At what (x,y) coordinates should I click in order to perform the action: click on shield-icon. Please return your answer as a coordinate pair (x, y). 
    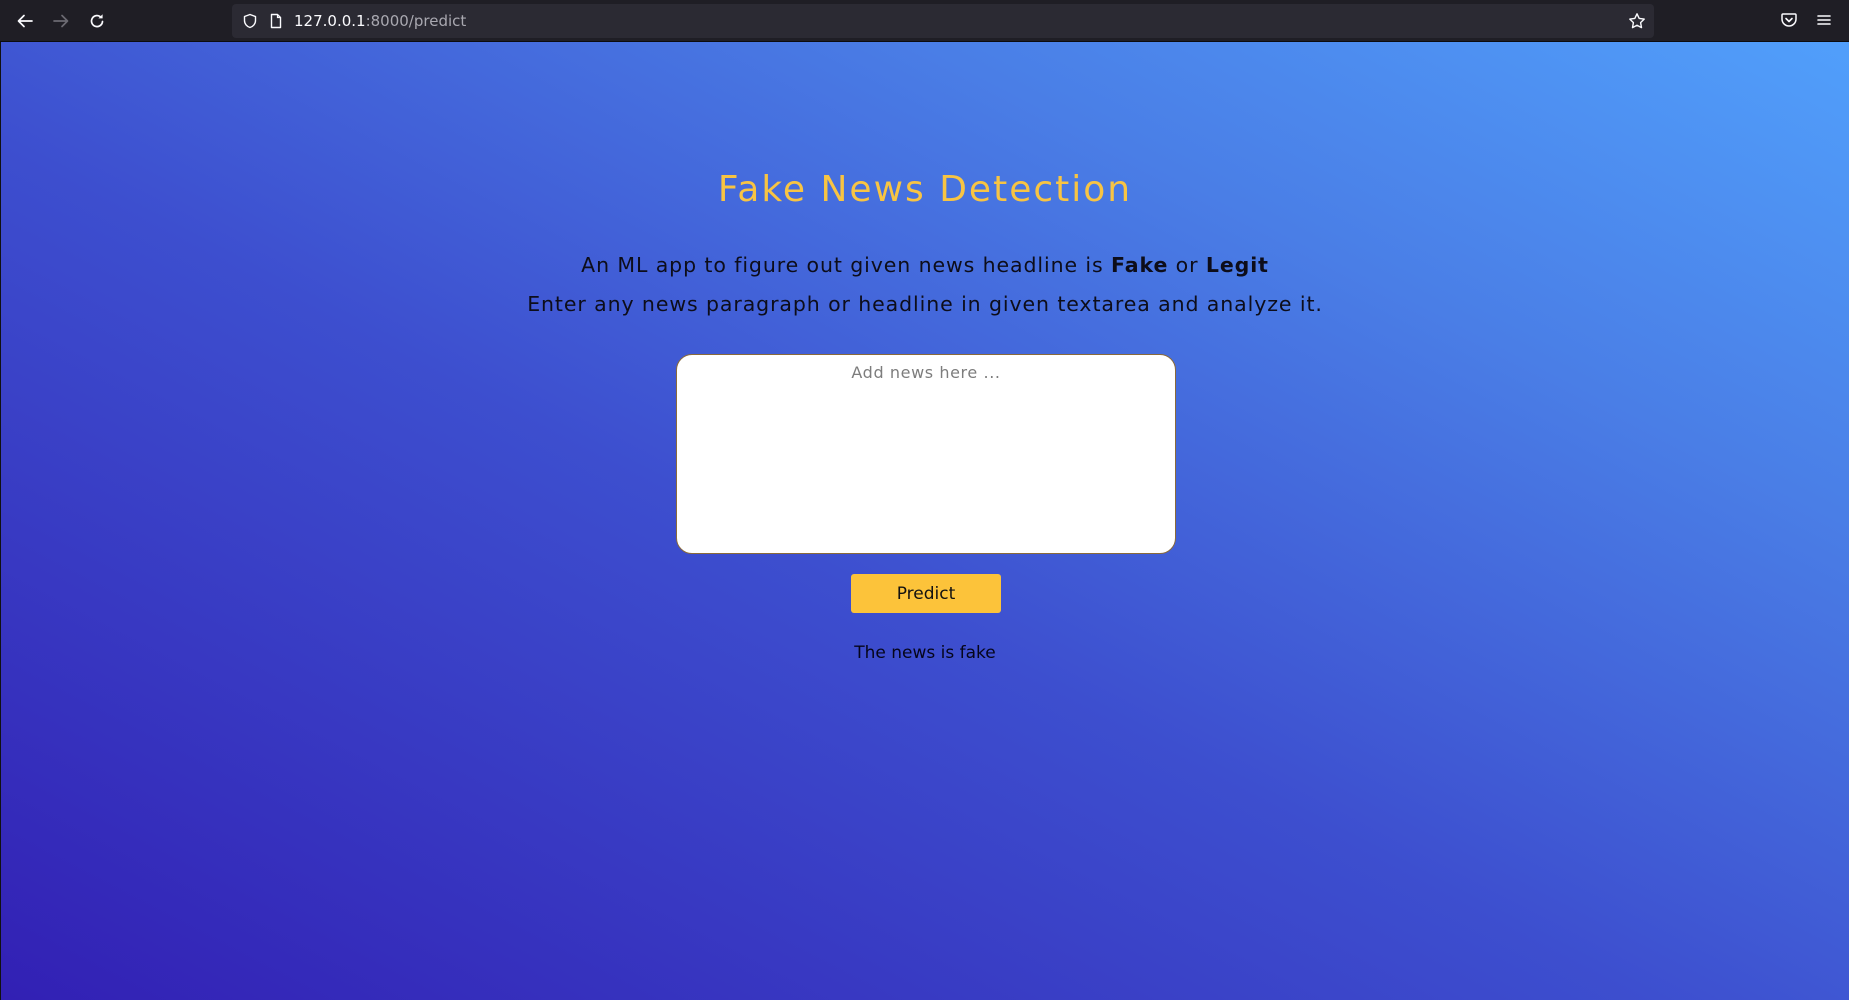
    Looking at the image, I should click on (250, 23).